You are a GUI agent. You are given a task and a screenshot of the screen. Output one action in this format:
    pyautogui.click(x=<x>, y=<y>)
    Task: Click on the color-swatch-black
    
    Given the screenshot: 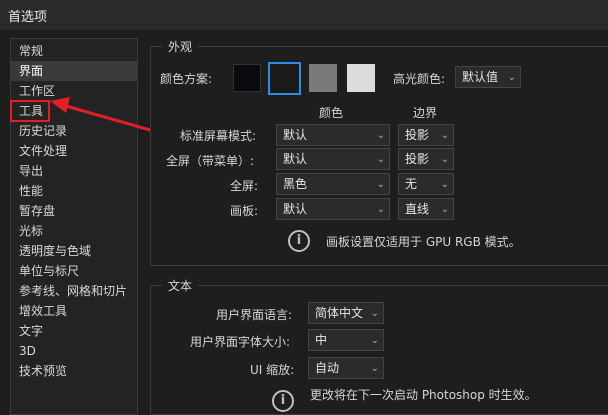 What is the action you would take?
    pyautogui.click(x=247, y=78)
    